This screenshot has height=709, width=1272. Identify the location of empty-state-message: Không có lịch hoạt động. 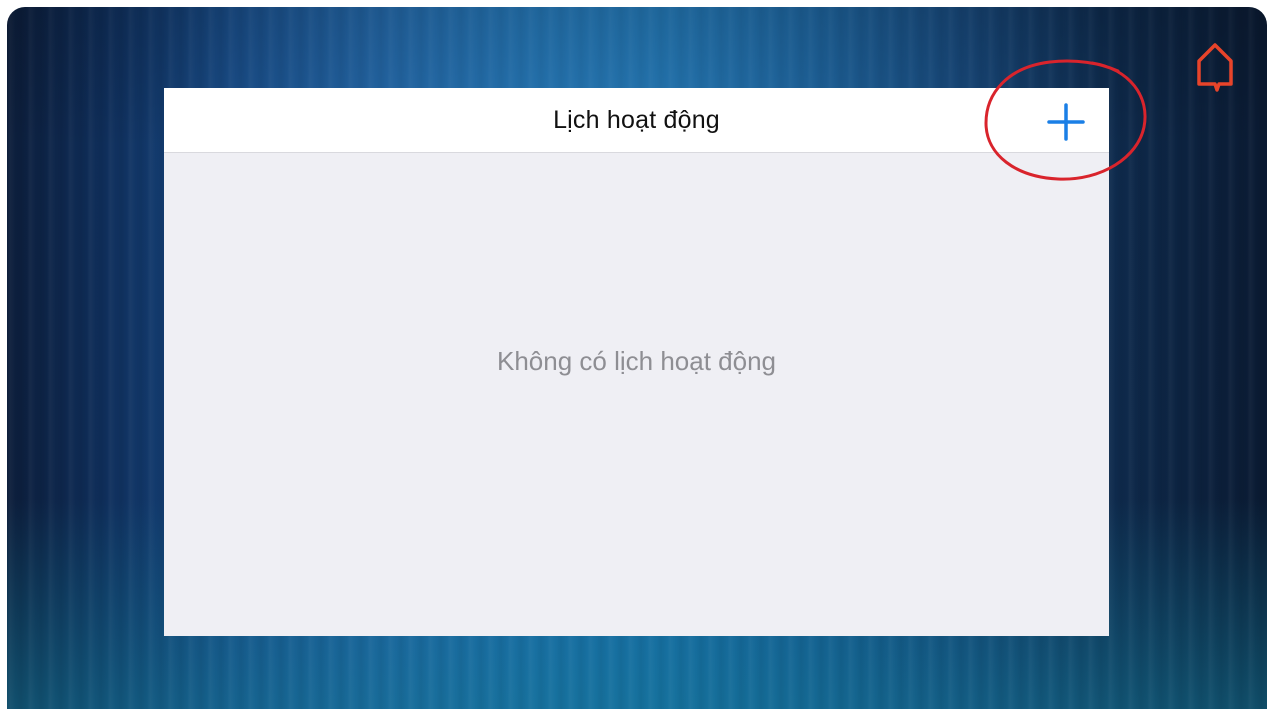
(636, 361).